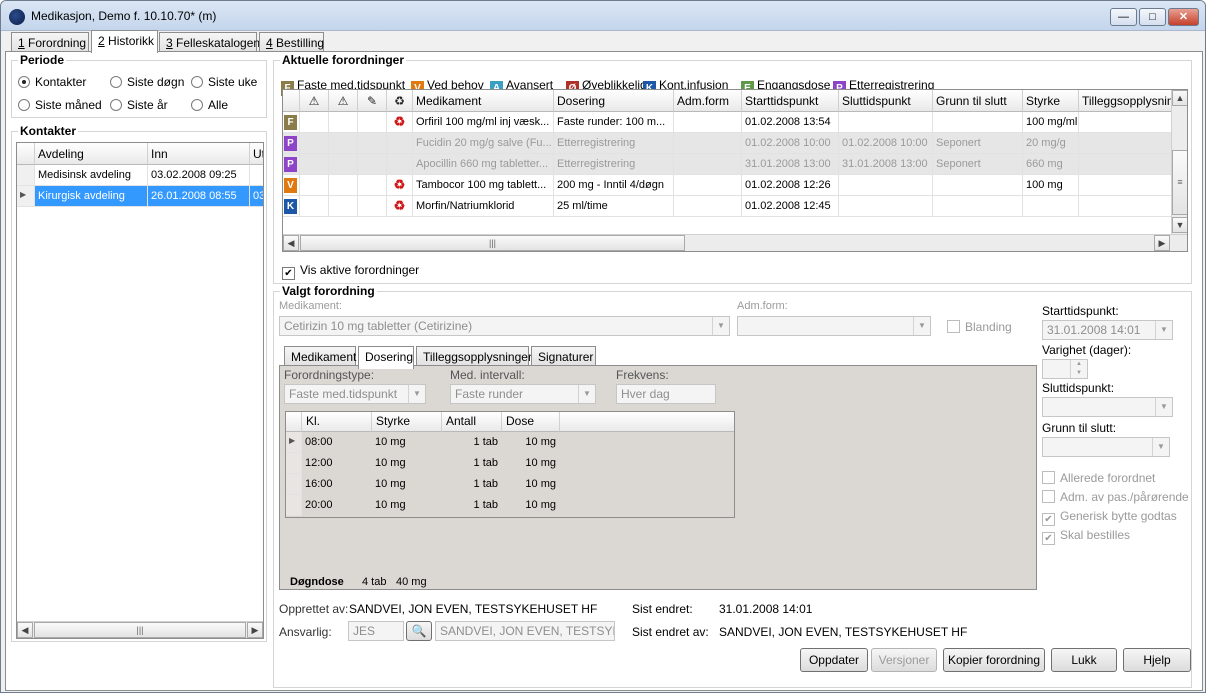 Image resolution: width=1206 pixels, height=693 pixels. I want to click on frekvens-field: Hver dag, so click(666, 394).